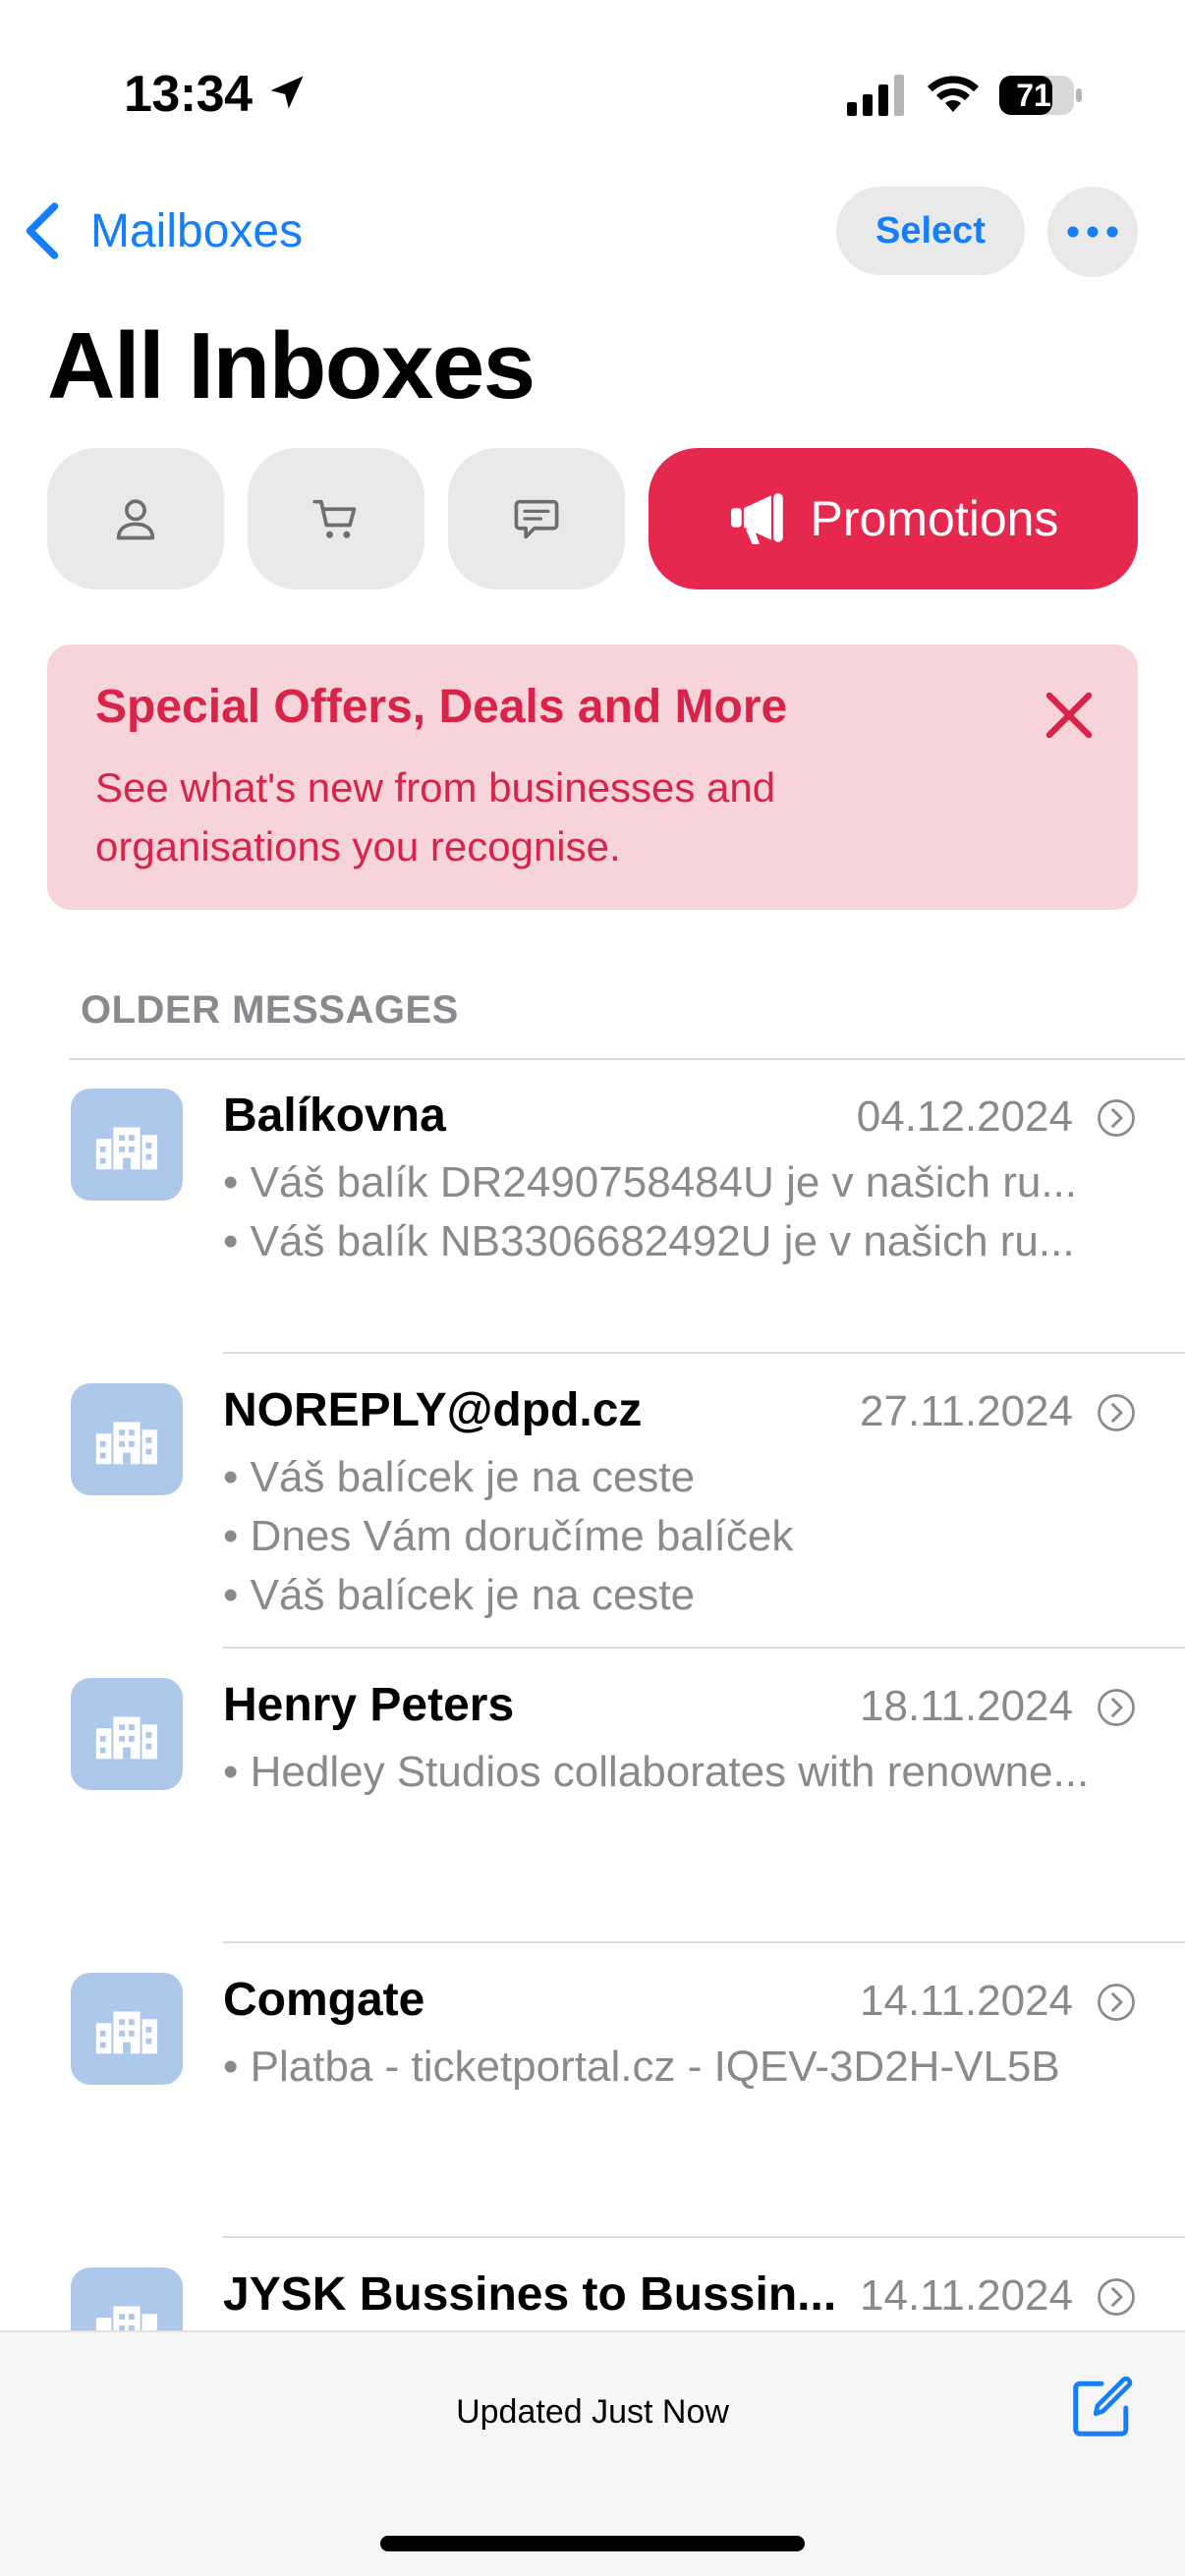 This screenshot has height=2576, width=1185. Describe the element at coordinates (291, 366) in the screenshot. I see `page-title: All Inboxes` at that location.